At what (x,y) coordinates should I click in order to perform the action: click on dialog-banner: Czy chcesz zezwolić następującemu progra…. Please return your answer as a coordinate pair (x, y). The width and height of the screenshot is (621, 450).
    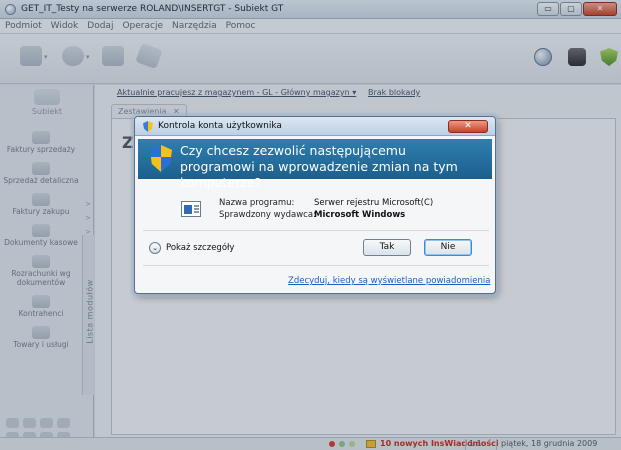
    Looking at the image, I should click on (315, 164).